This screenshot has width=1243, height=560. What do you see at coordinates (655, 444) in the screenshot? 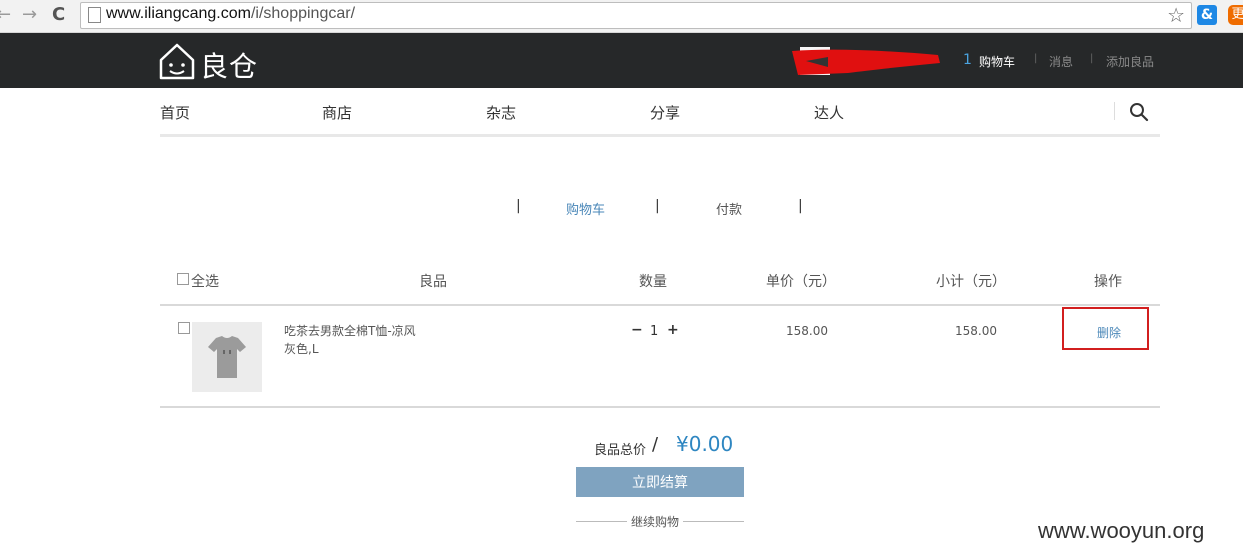
I see `total-slash: /` at bounding box center [655, 444].